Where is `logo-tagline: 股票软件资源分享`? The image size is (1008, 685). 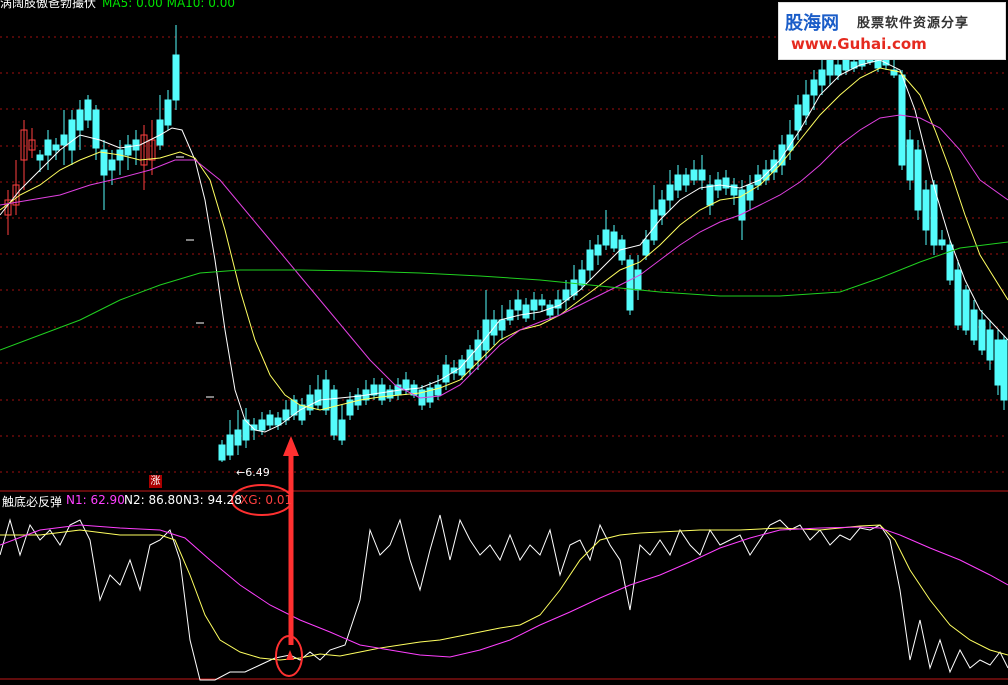 logo-tagline: 股票软件资源分享 is located at coordinates (913, 23).